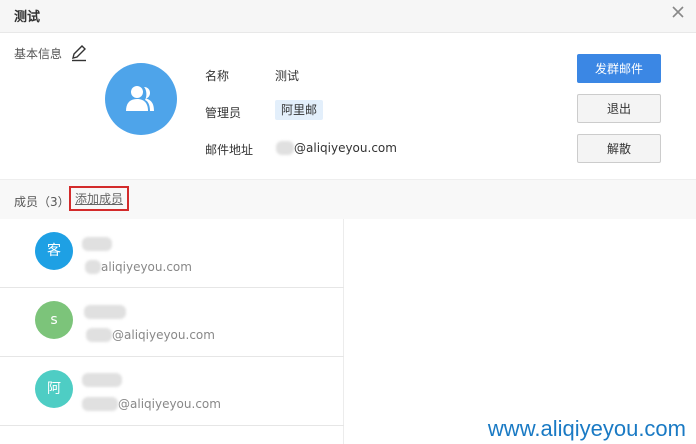 The width and height of the screenshot is (696, 444). I want to click on basic-info-label: 基本信息, so click(38, 54).